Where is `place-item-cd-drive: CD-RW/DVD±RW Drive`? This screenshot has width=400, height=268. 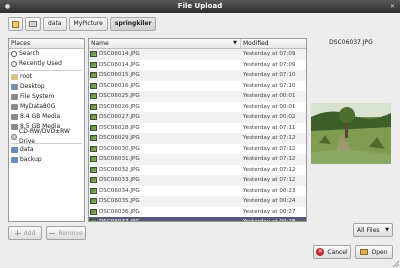 place-item-cd-drive: CD-RW/DVD±RW Drive is located at coordinates (46, 136).